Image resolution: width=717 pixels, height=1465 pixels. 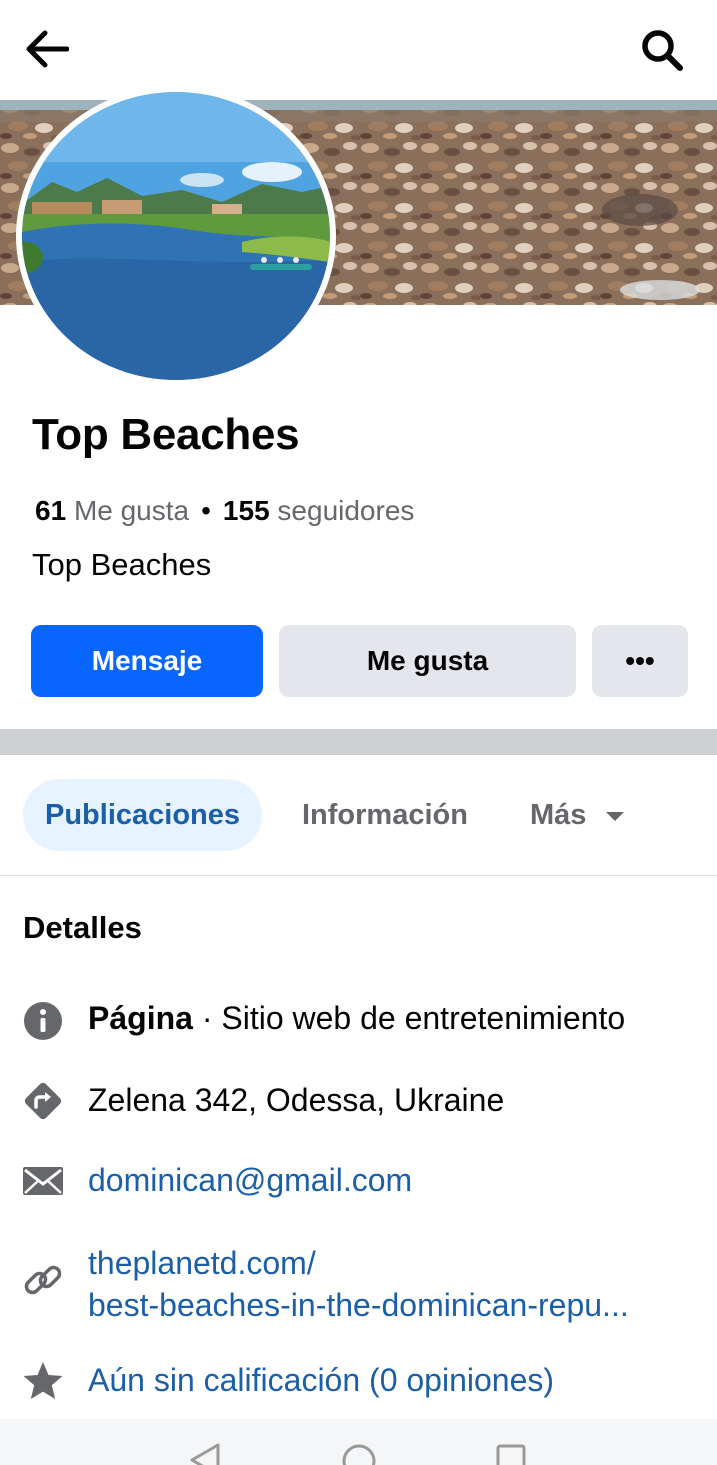 I want to click on back-button, so click(x=46, y=49).